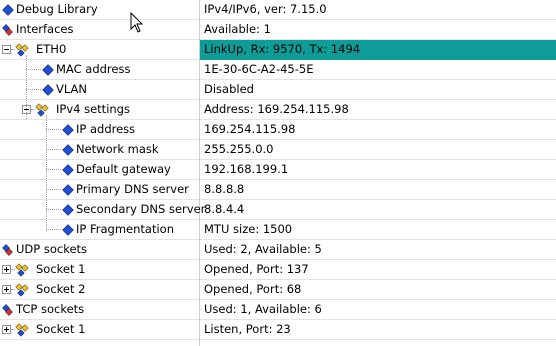 The width and height of the screenshot is (556, 346). I want to click on tree-row-name-cell: IP Fragmentation, so click(99, 230).